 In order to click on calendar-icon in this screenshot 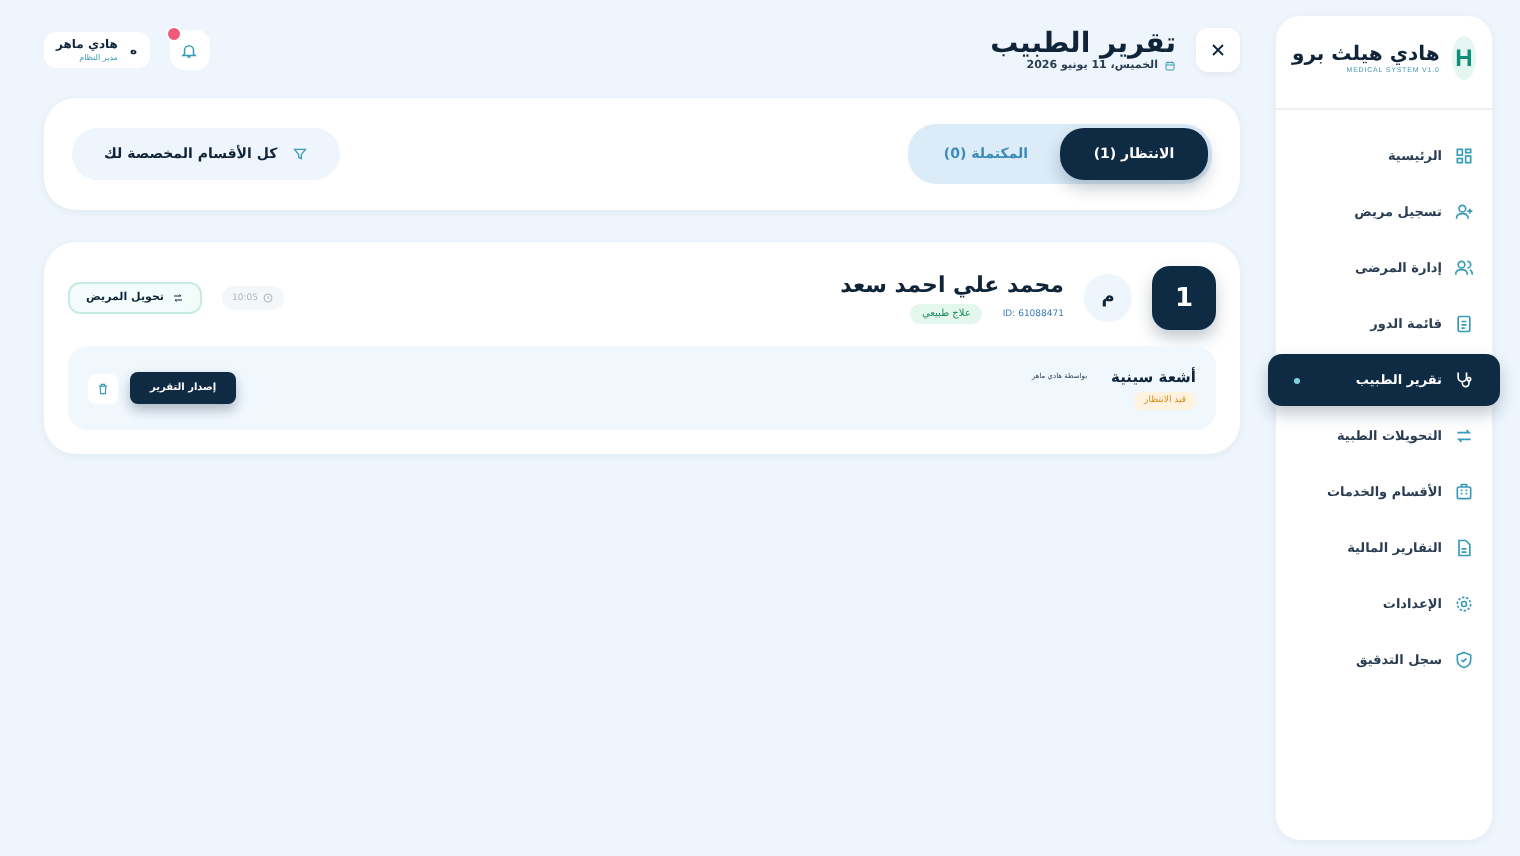, I will do `click(1170, 66)`.